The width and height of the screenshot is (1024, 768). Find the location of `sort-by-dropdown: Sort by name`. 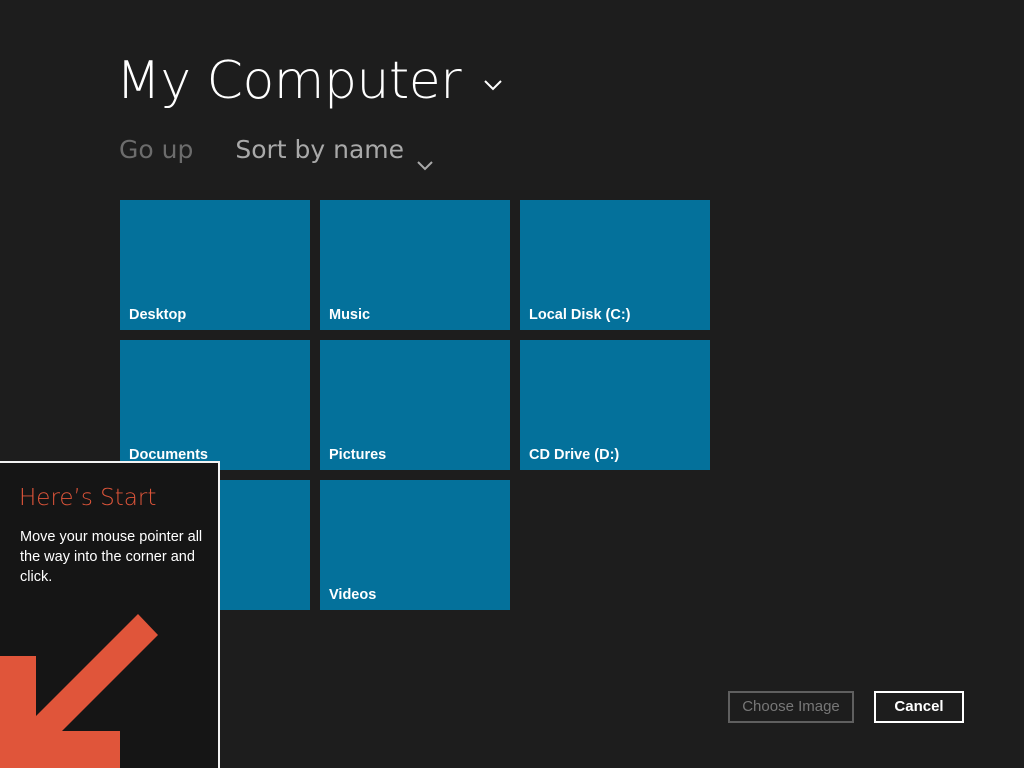

sort-by-dropdown: Sort by name is located at coordinates (334, 151).